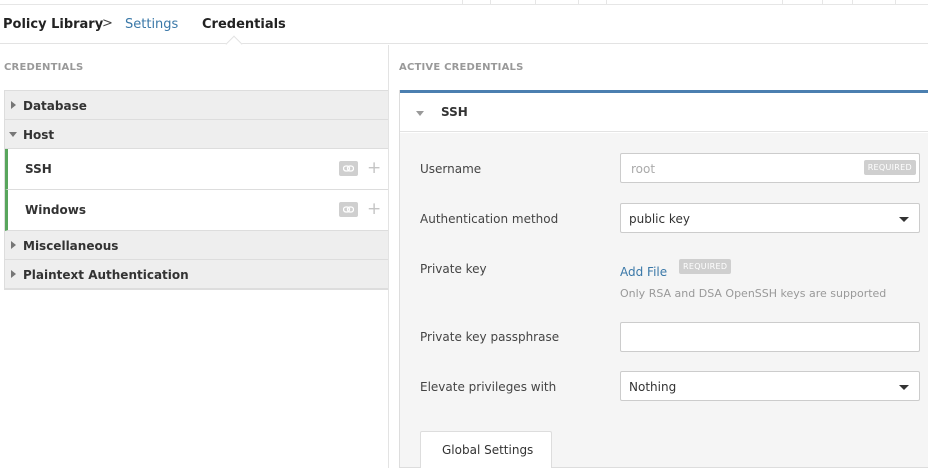 This screenshot has height=468, width=928. Describe the element at coordinates (451, 169) in the screenshot. I see `username-label: Username` at that location.